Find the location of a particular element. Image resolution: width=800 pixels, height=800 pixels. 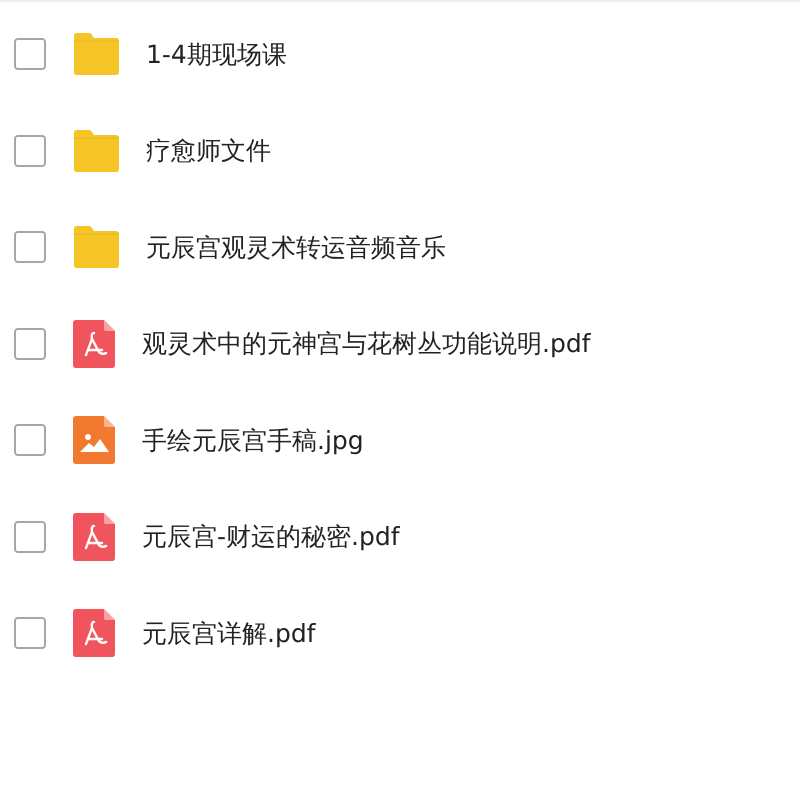

file-name: 元辰宫详解.pdf is located at coordinates (229, 633).